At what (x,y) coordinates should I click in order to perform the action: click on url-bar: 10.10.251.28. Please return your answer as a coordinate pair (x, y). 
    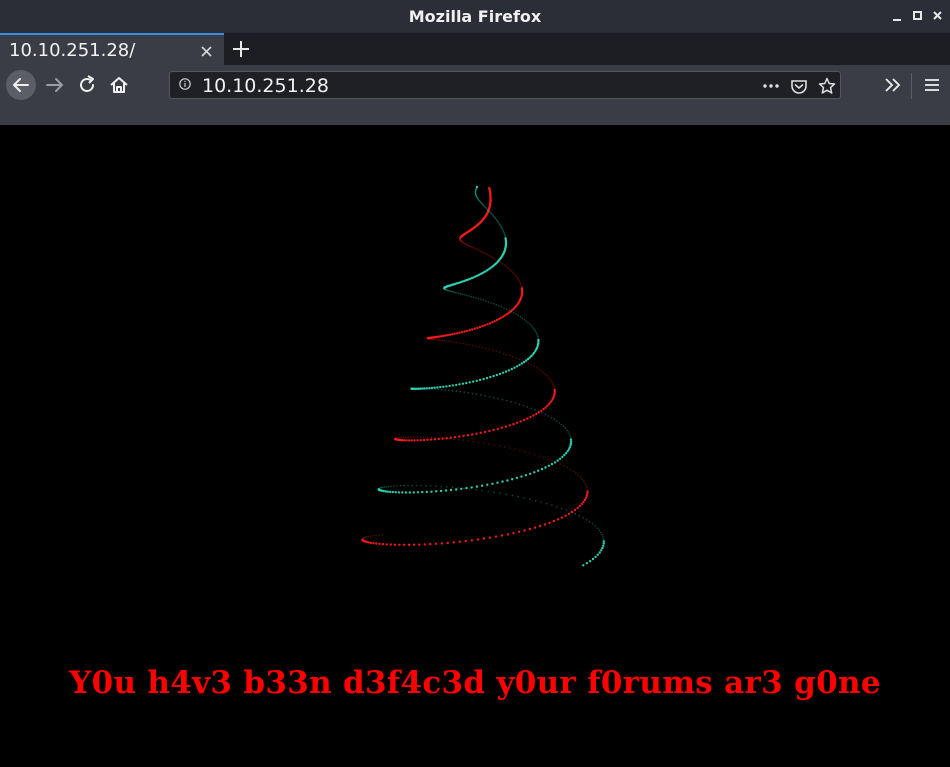
    Looking at the image, I should click on (505, 85).